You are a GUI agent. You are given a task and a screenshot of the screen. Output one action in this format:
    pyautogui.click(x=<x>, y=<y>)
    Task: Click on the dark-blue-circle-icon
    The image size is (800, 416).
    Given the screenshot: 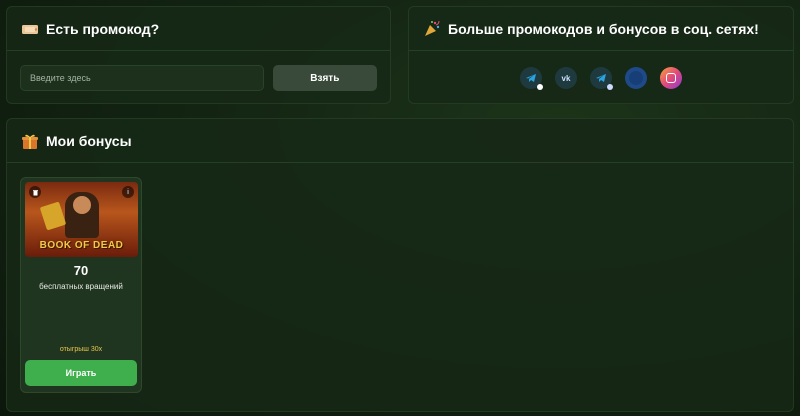 What is the action you would take?
    pyautogui.click(x=636, y=78)
    